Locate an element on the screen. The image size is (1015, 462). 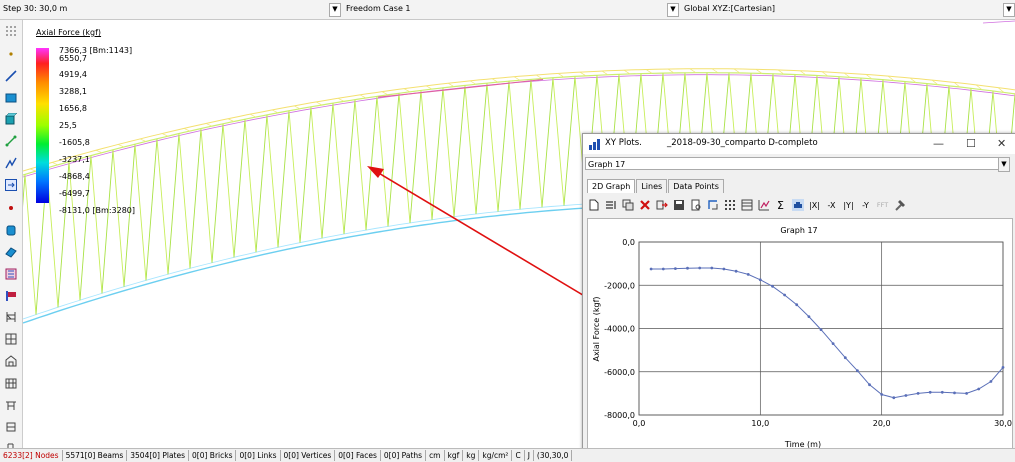
load-icon is located at coordinates (11, 274).